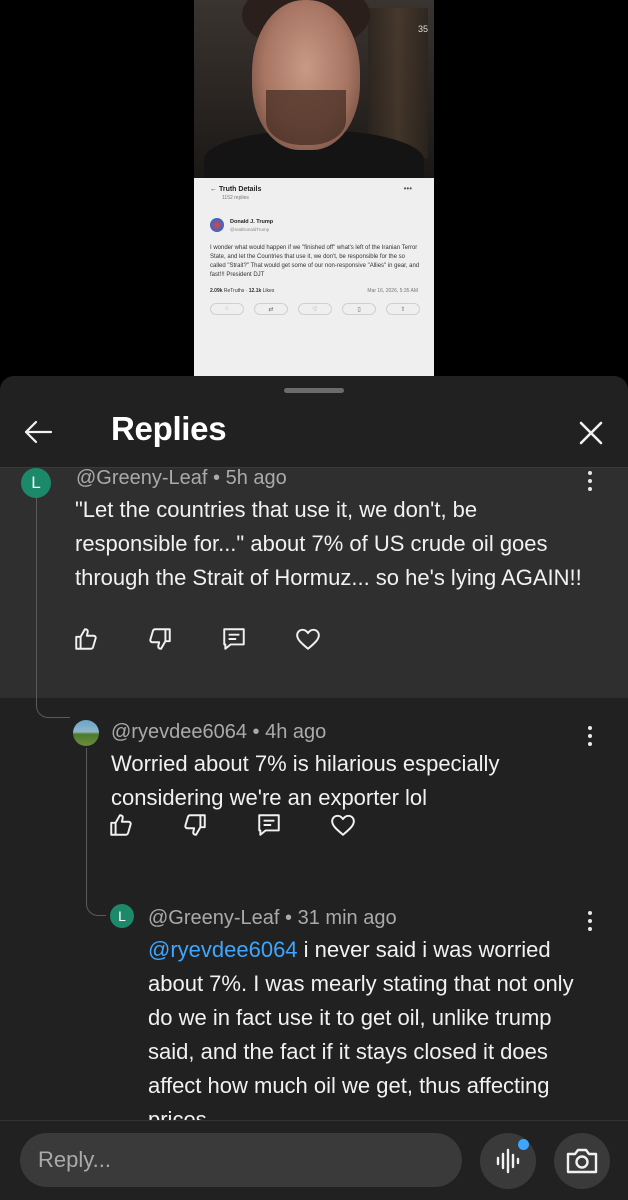 The image size is (628, 1200). What do you see at coordinates (236, 189) in the screenshot?
I see `post-header: ← Truth Details` at bounding box center [236, 189].